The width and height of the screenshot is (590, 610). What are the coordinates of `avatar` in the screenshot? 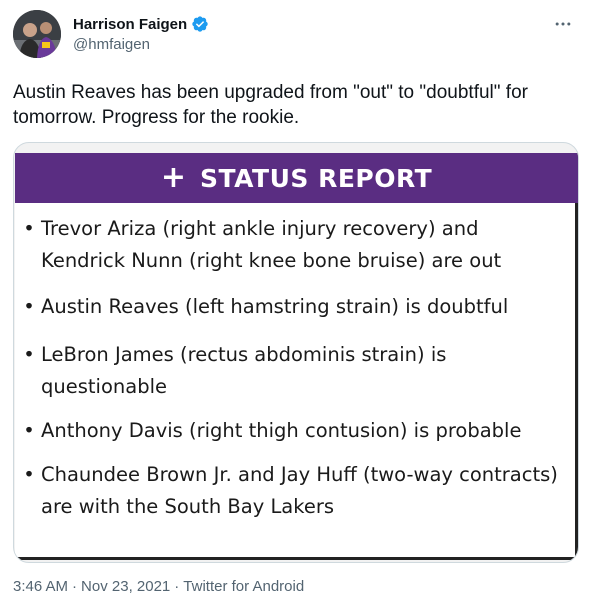 It's located at (37, 34).